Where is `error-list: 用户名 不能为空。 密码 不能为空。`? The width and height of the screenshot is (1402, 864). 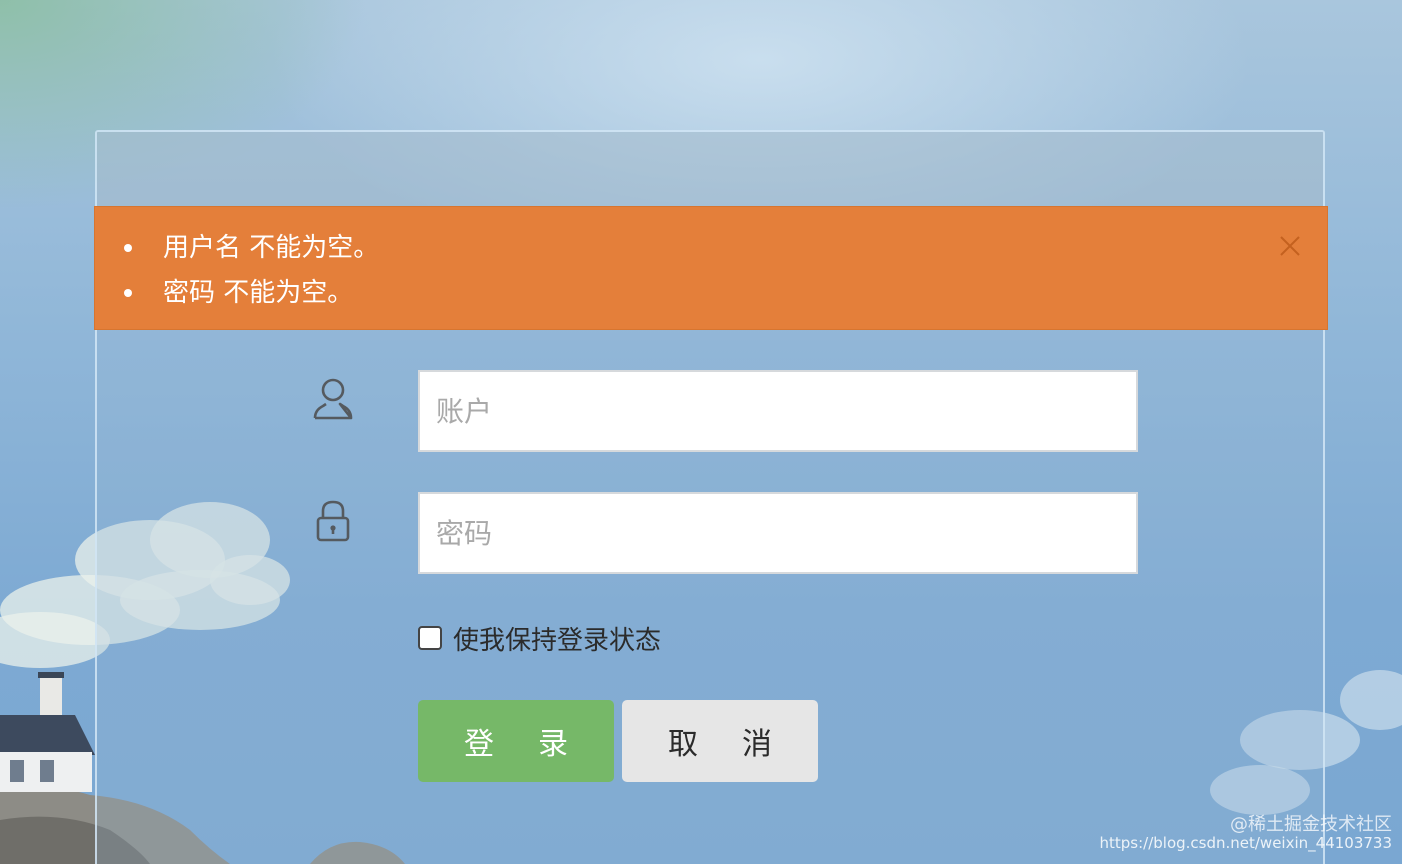
error-list: 用户名 不能为空。 密码 不能为空。 is located at coordinates (237, 274).